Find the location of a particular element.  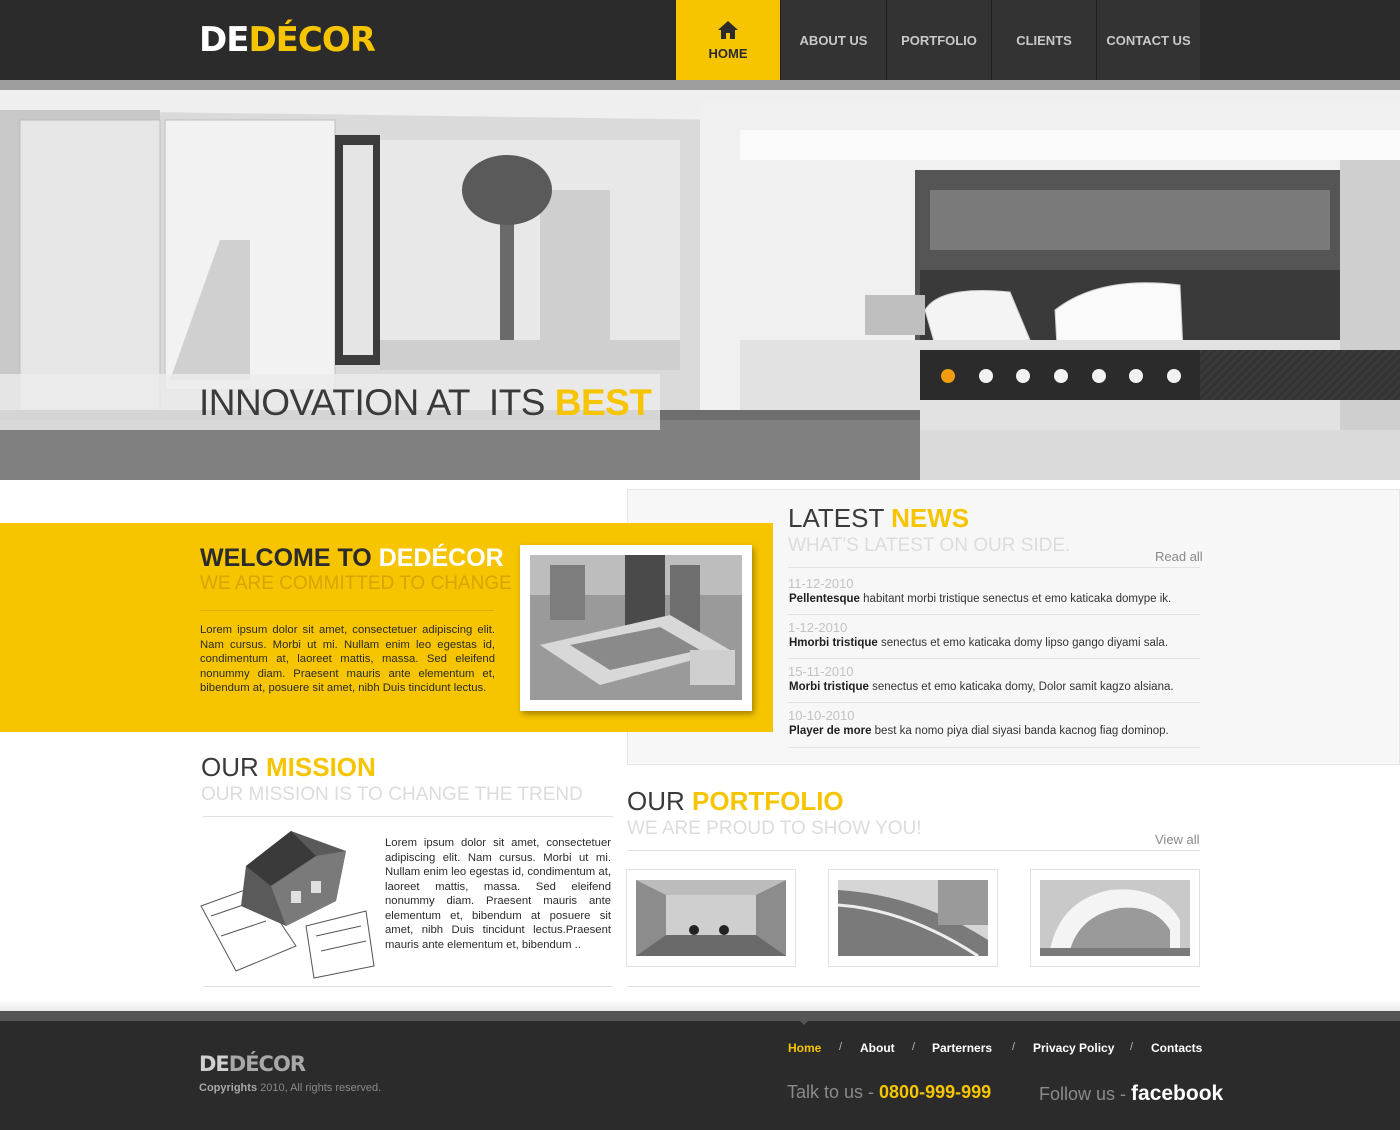

nav-portfolio: PORTFOLIO is located at coordinates (938, 40).